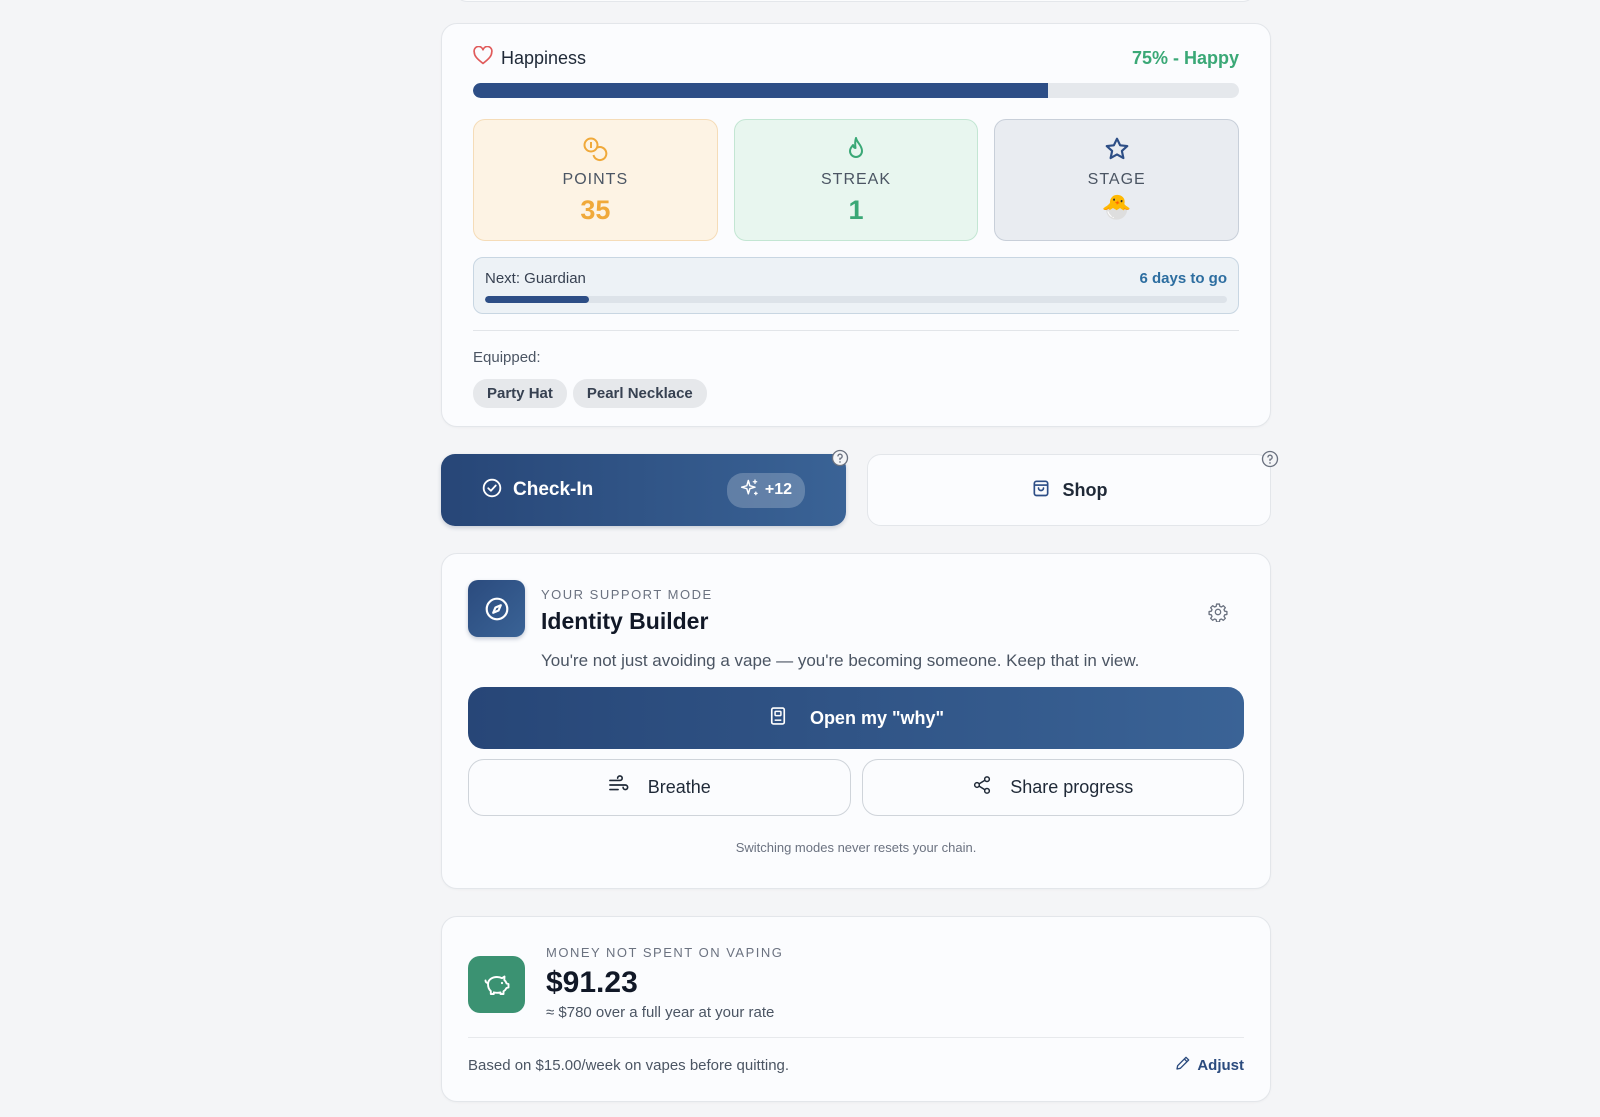 This screenshot has width=1600, height=1117. I want to click on wind-icon, so click(619, 787).